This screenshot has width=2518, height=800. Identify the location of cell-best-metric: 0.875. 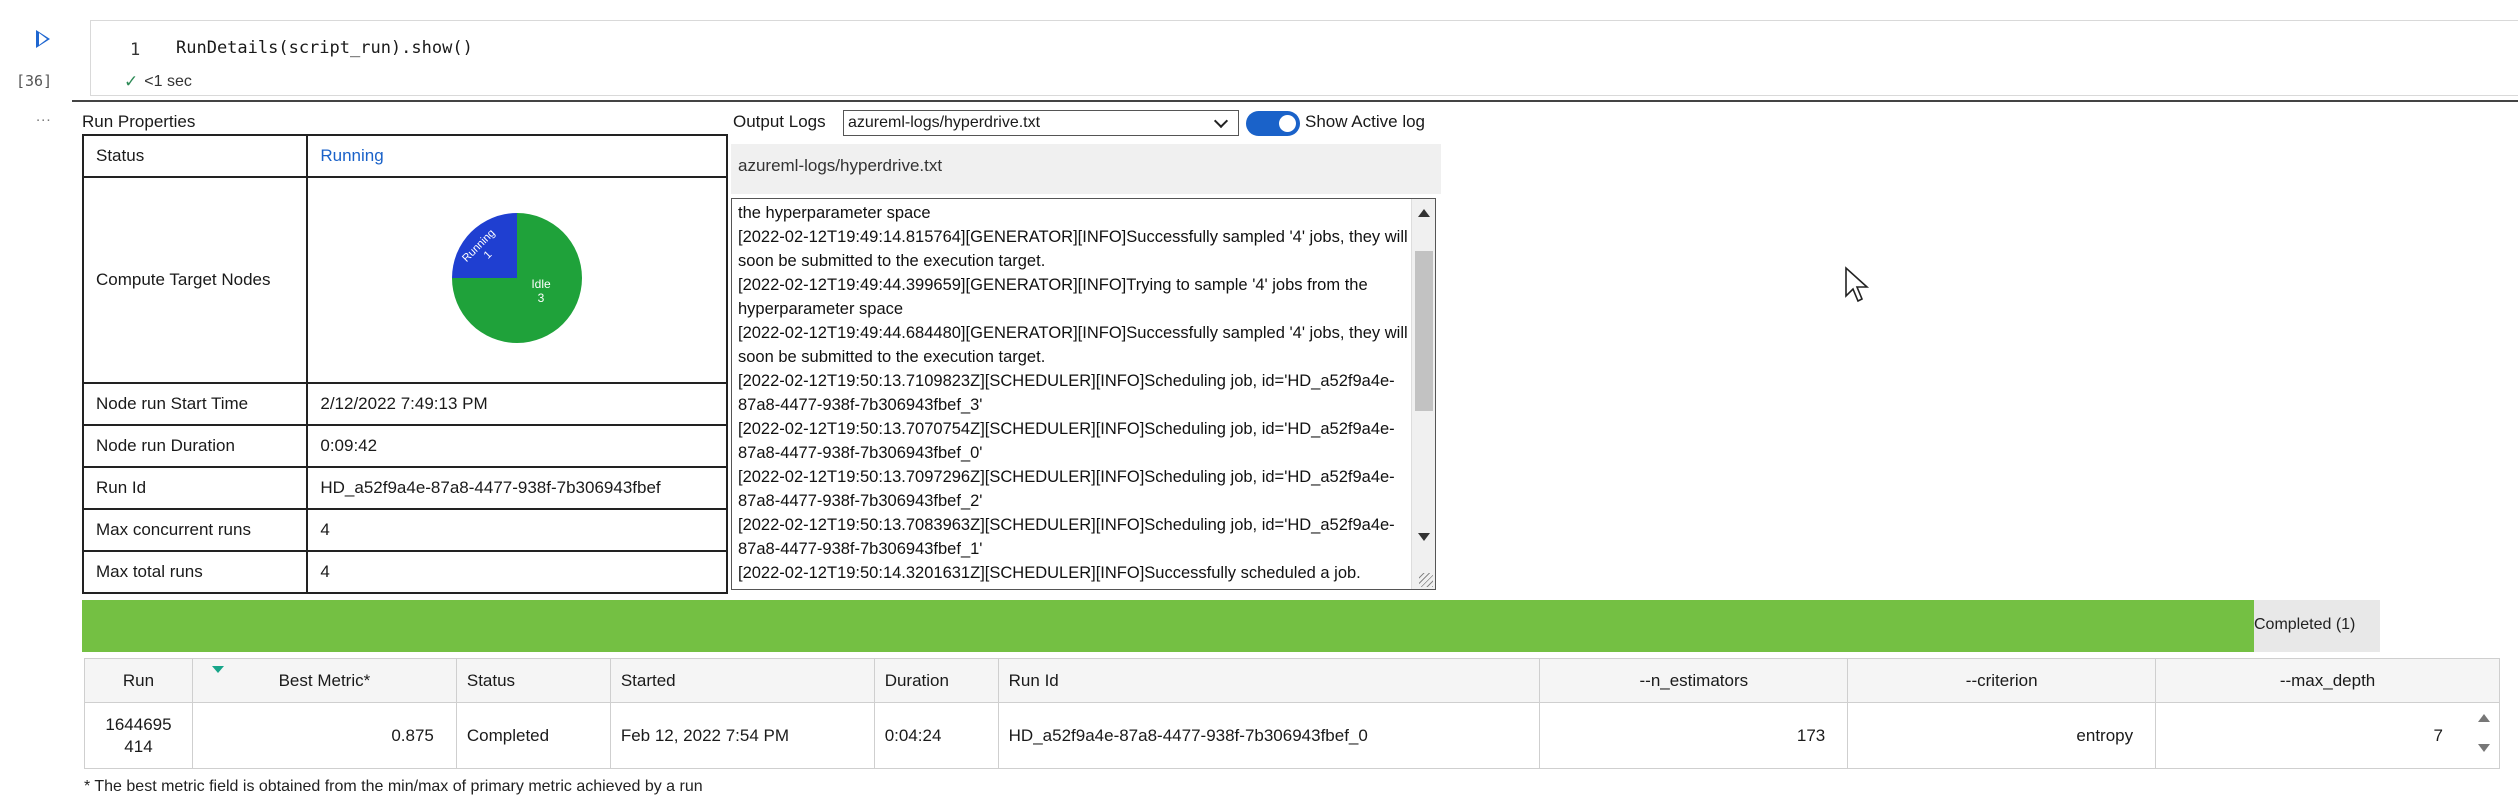
(324, 735).